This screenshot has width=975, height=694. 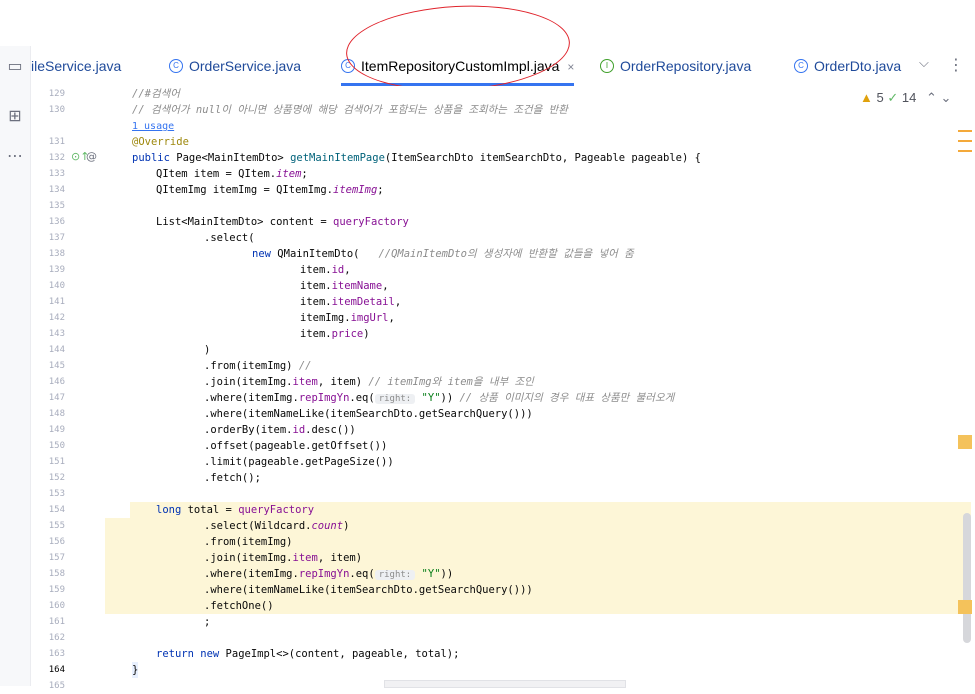 I want to click on passed-count: 14, so click(x=909, y=97).